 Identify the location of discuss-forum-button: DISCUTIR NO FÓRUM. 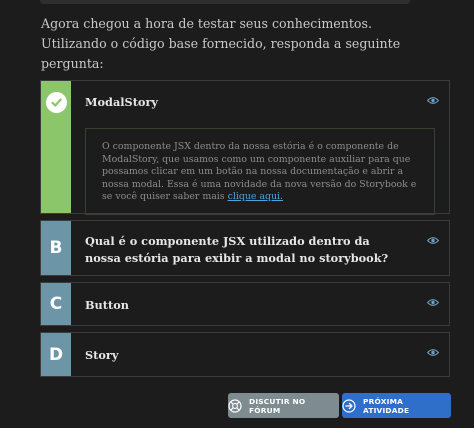
(283, 405).